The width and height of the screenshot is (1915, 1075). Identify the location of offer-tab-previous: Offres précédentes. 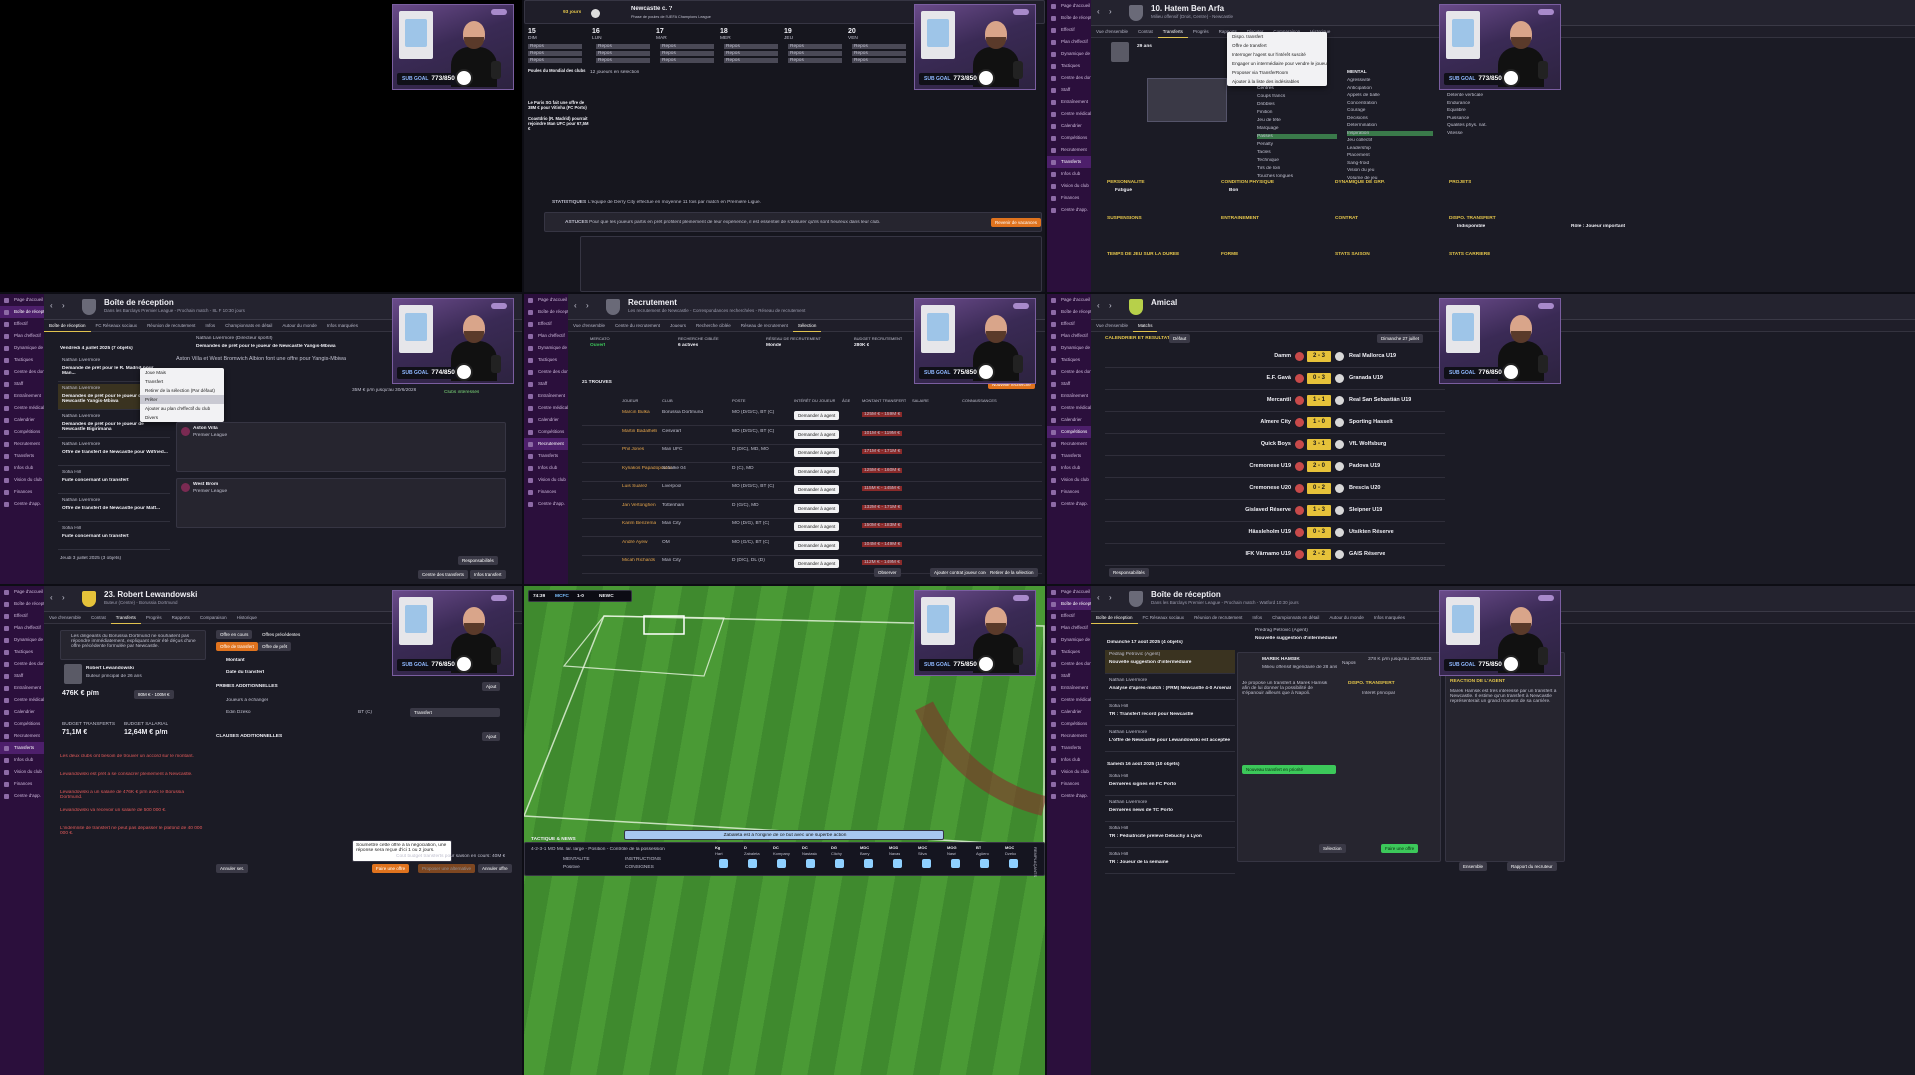
(281, 634).